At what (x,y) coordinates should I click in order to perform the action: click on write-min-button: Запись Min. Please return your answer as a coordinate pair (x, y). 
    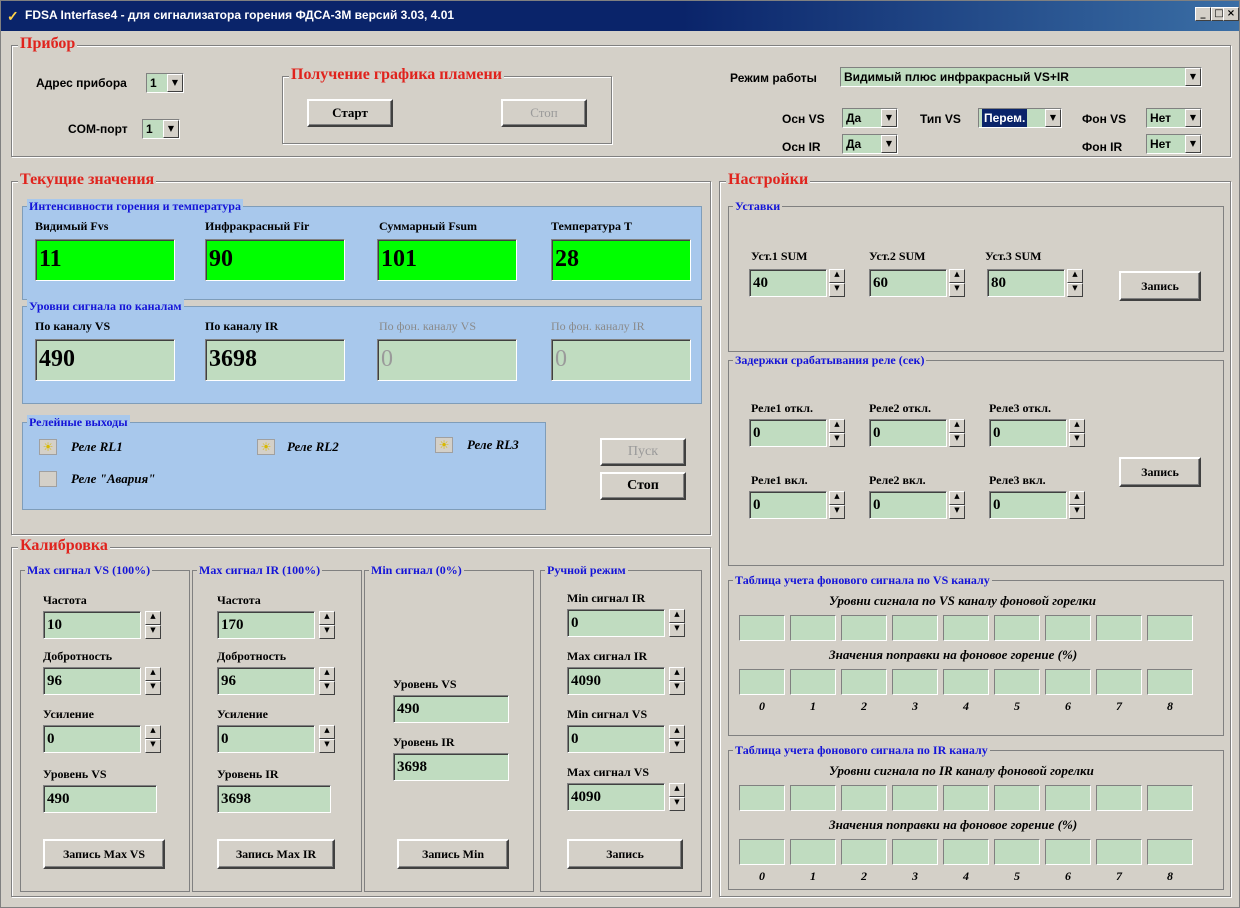
    Looking at the image, I should click on (453, 854).